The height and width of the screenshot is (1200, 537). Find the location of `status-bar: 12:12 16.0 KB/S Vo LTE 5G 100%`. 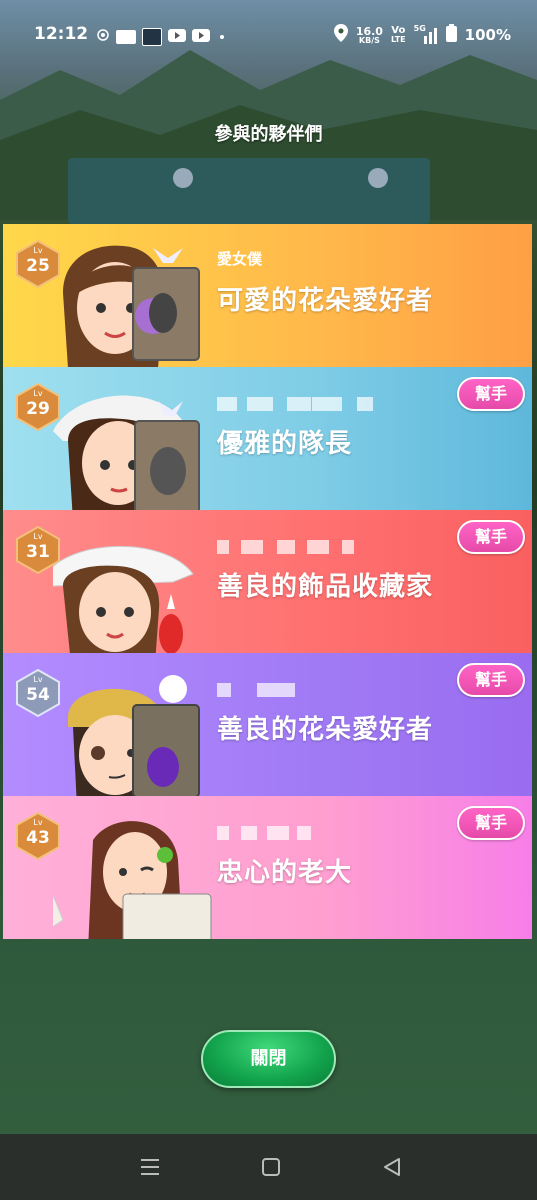

status-bar: 12:12 16.0 KB/S Vo LTE 5G 100% is located at coordinates (268, 35).